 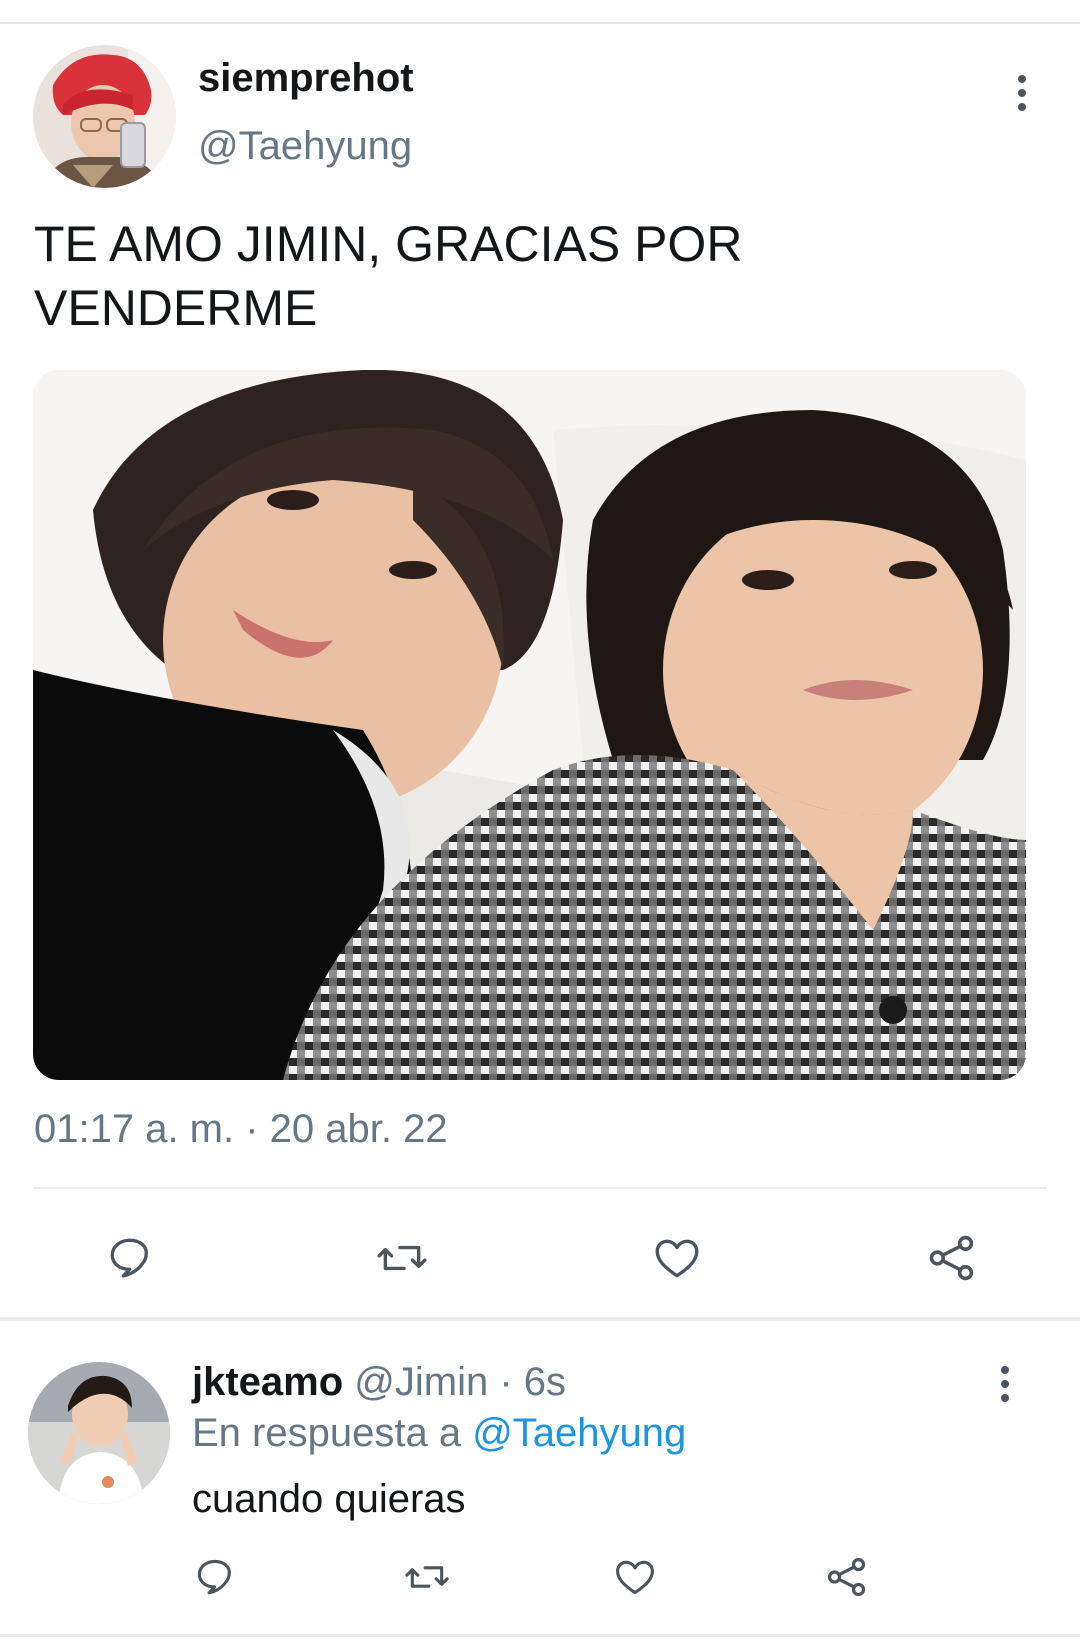 I want to click on like-button, so click(x=677, y=1258).